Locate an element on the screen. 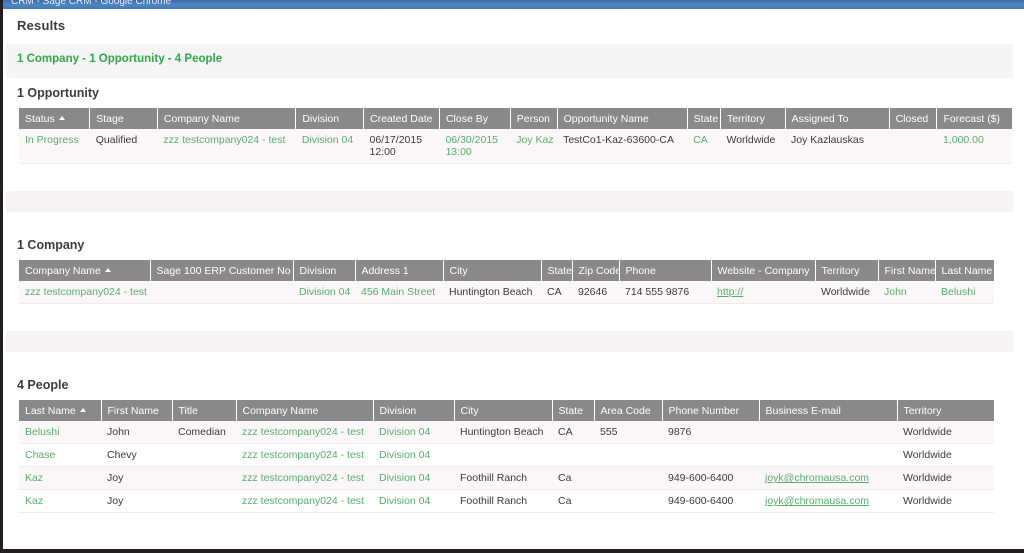 This screenshot has width=1024, height=553. column-header-close-by: Close By is located at coordinates (475, 118).